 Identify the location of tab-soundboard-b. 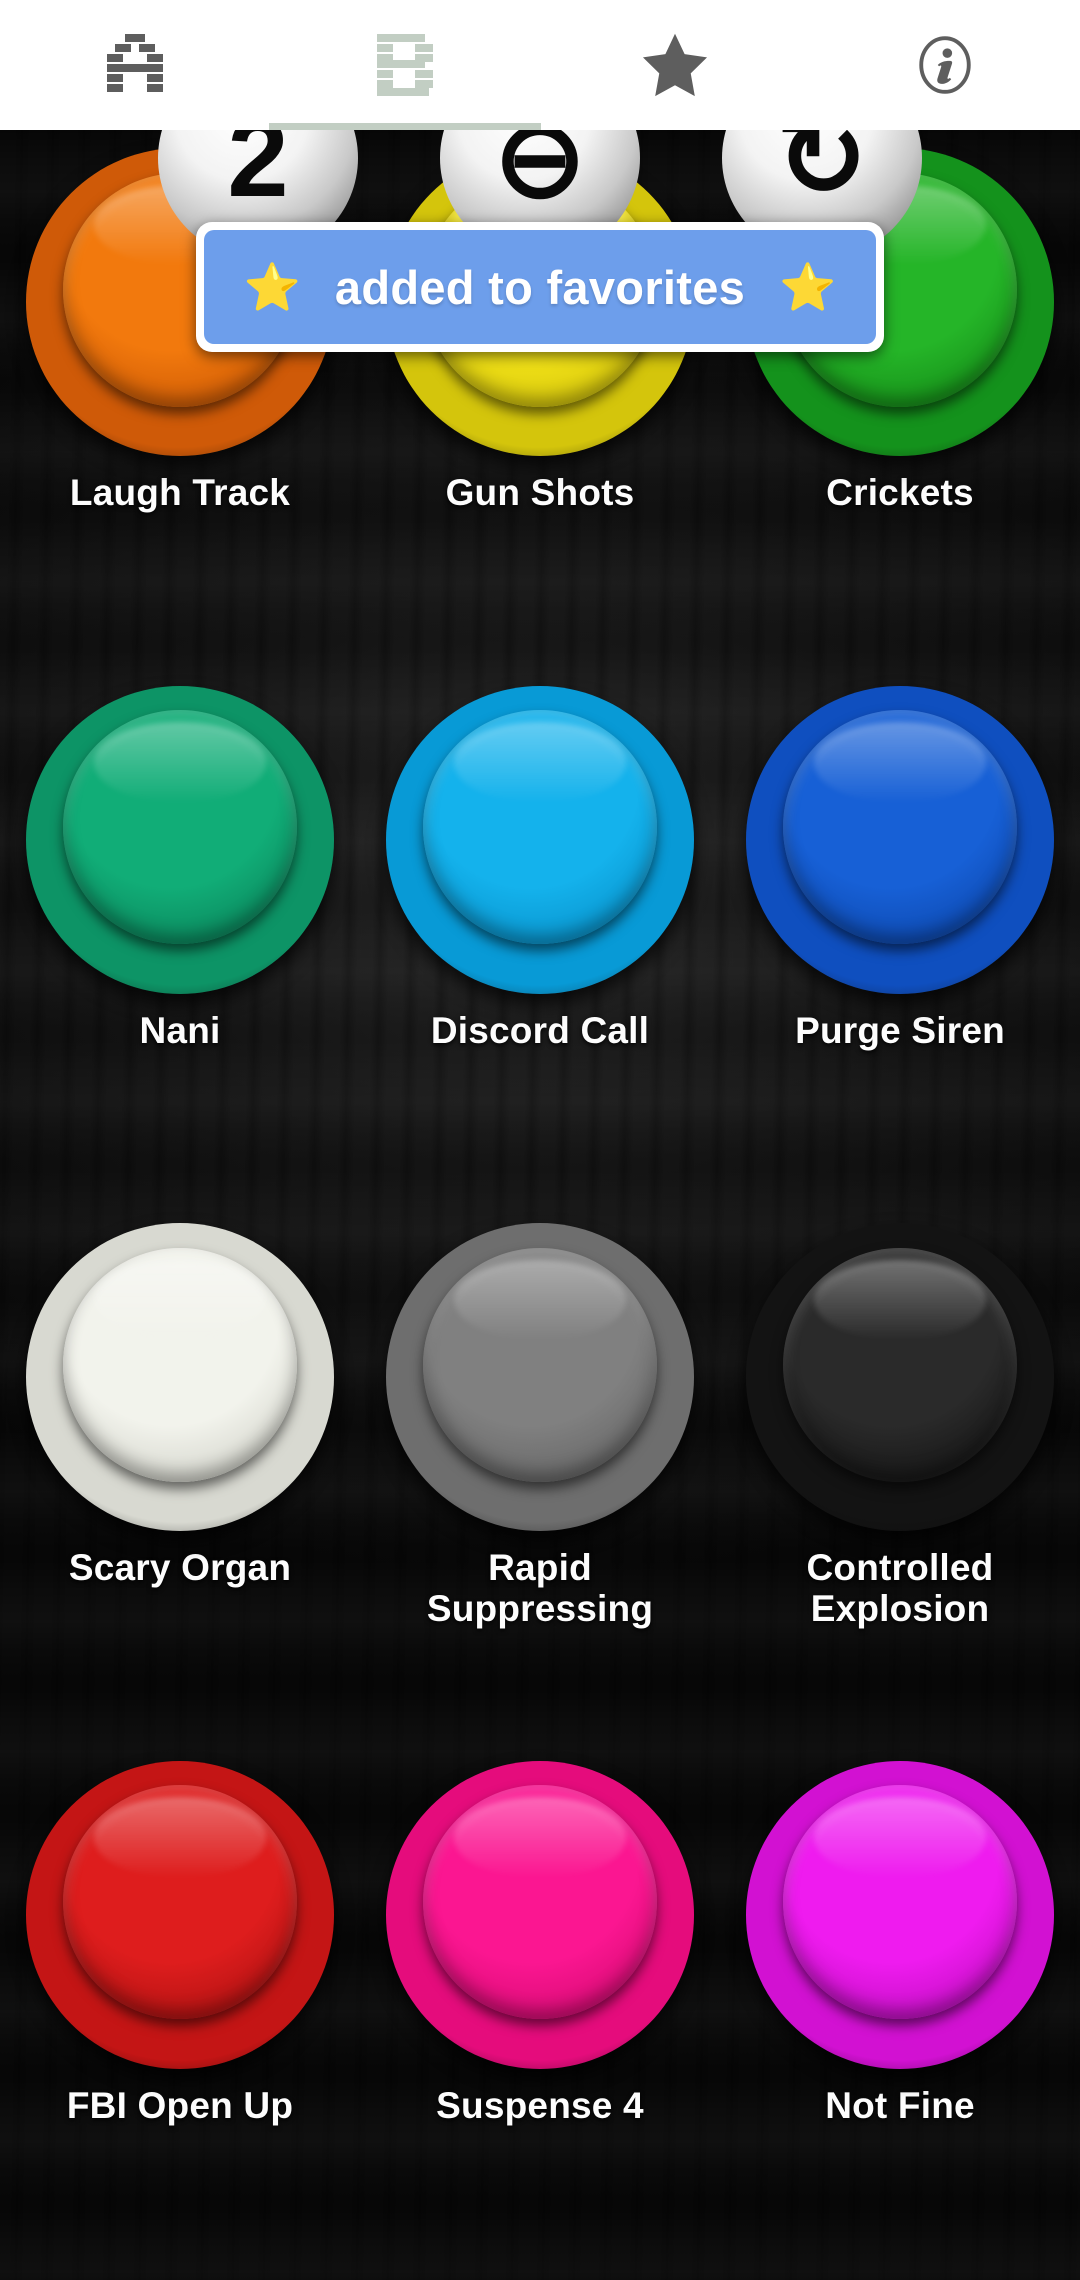
(405, 65).